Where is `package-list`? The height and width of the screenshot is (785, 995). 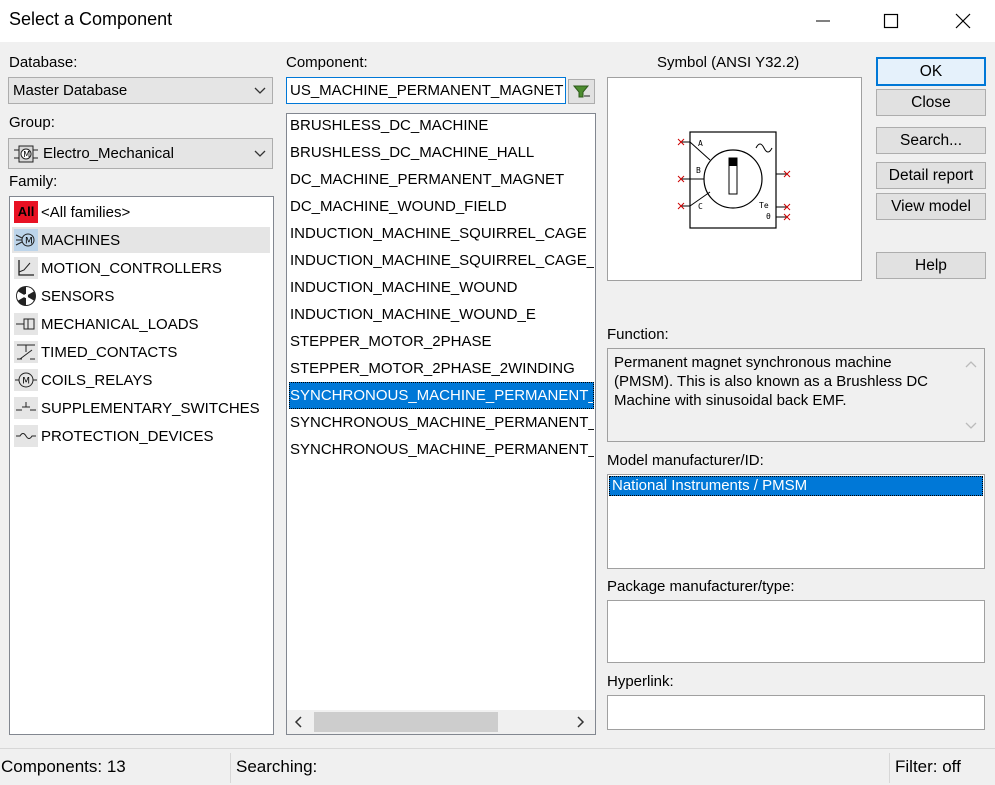 package-list is located at coordinates (796, 631).